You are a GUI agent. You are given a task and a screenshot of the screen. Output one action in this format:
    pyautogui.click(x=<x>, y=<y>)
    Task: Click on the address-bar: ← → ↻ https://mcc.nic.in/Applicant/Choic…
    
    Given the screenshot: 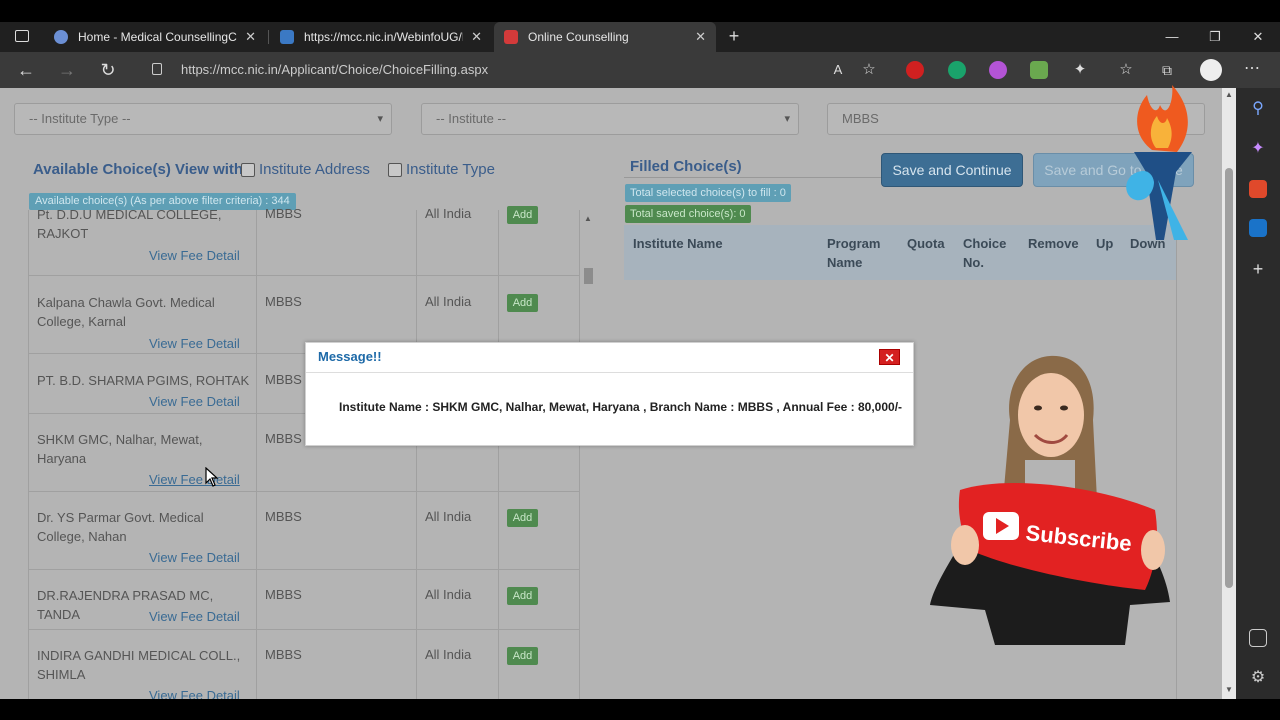 What is the action you would take?
    pyautogui.click(x=640, y=70)
    